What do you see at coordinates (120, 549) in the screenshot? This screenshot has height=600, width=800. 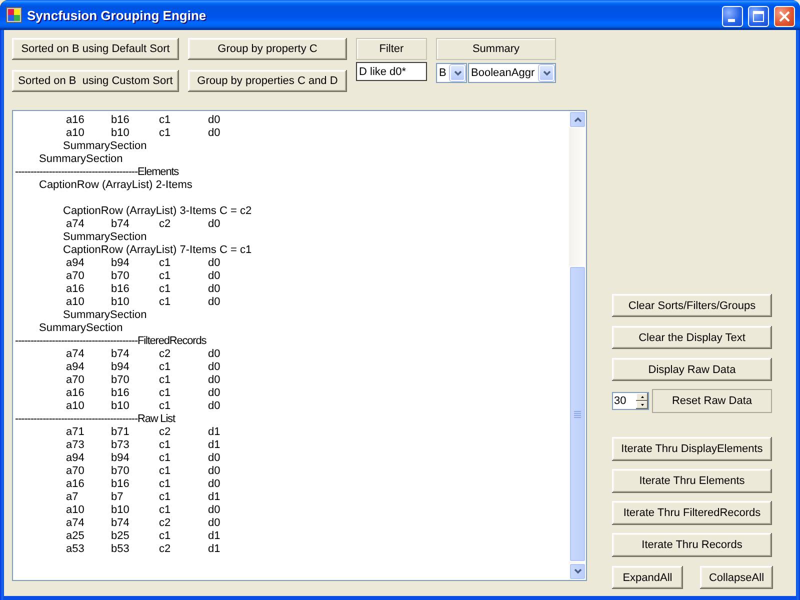 I see `record-value: b53` at bounding box center [120, 549].